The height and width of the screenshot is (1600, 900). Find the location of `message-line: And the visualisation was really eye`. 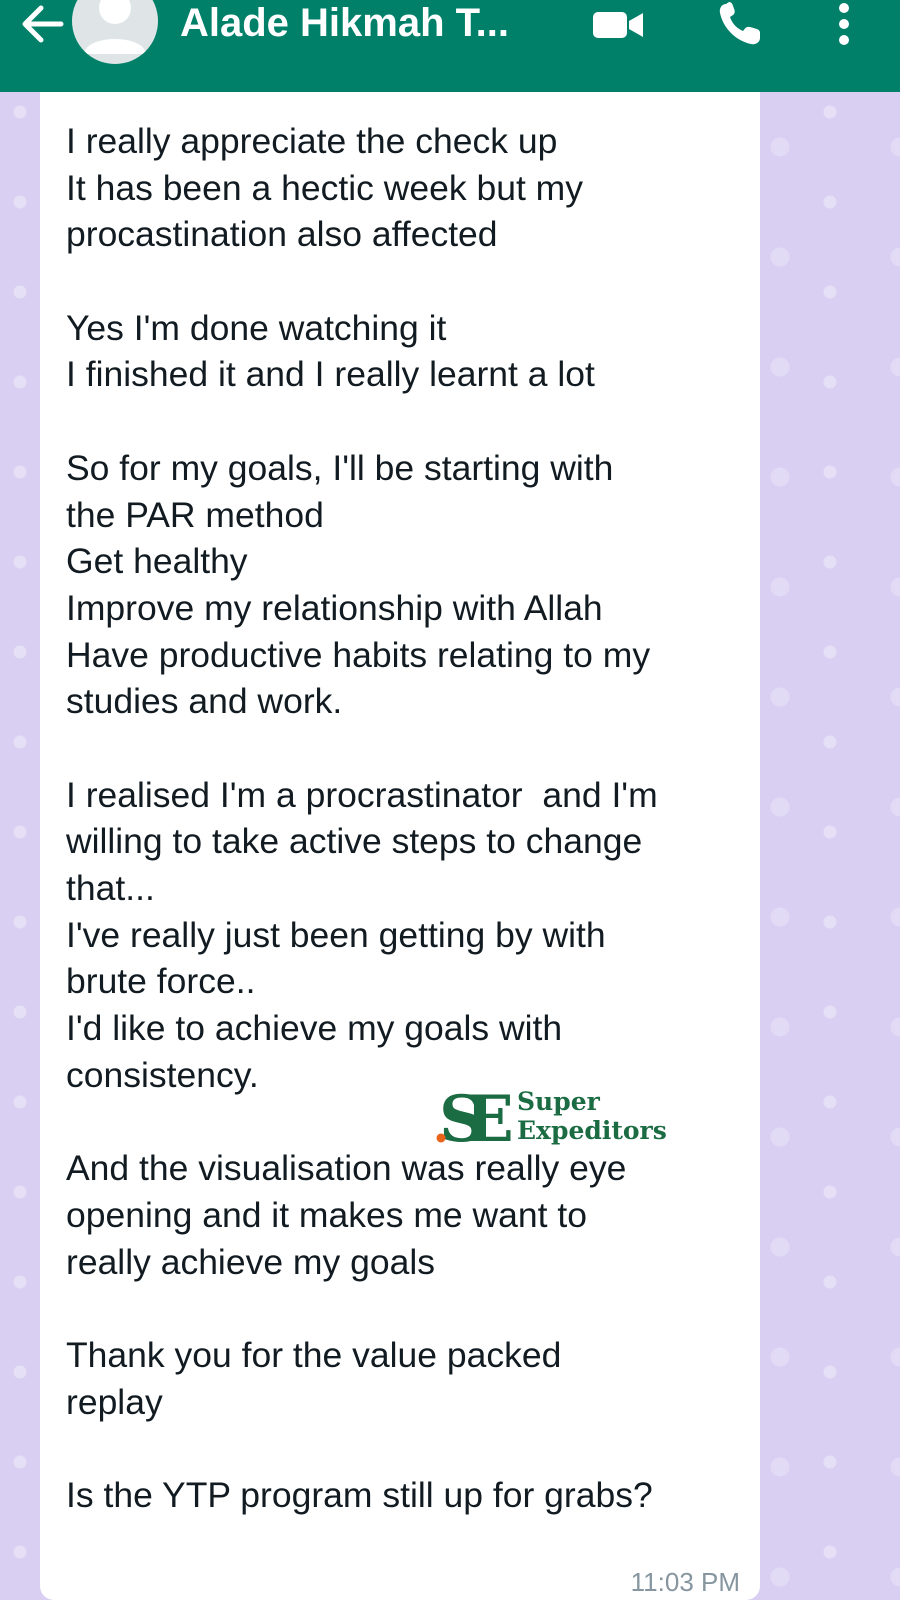

message-line: And the visualisation was really eye is located at coordinates (346, 1168).